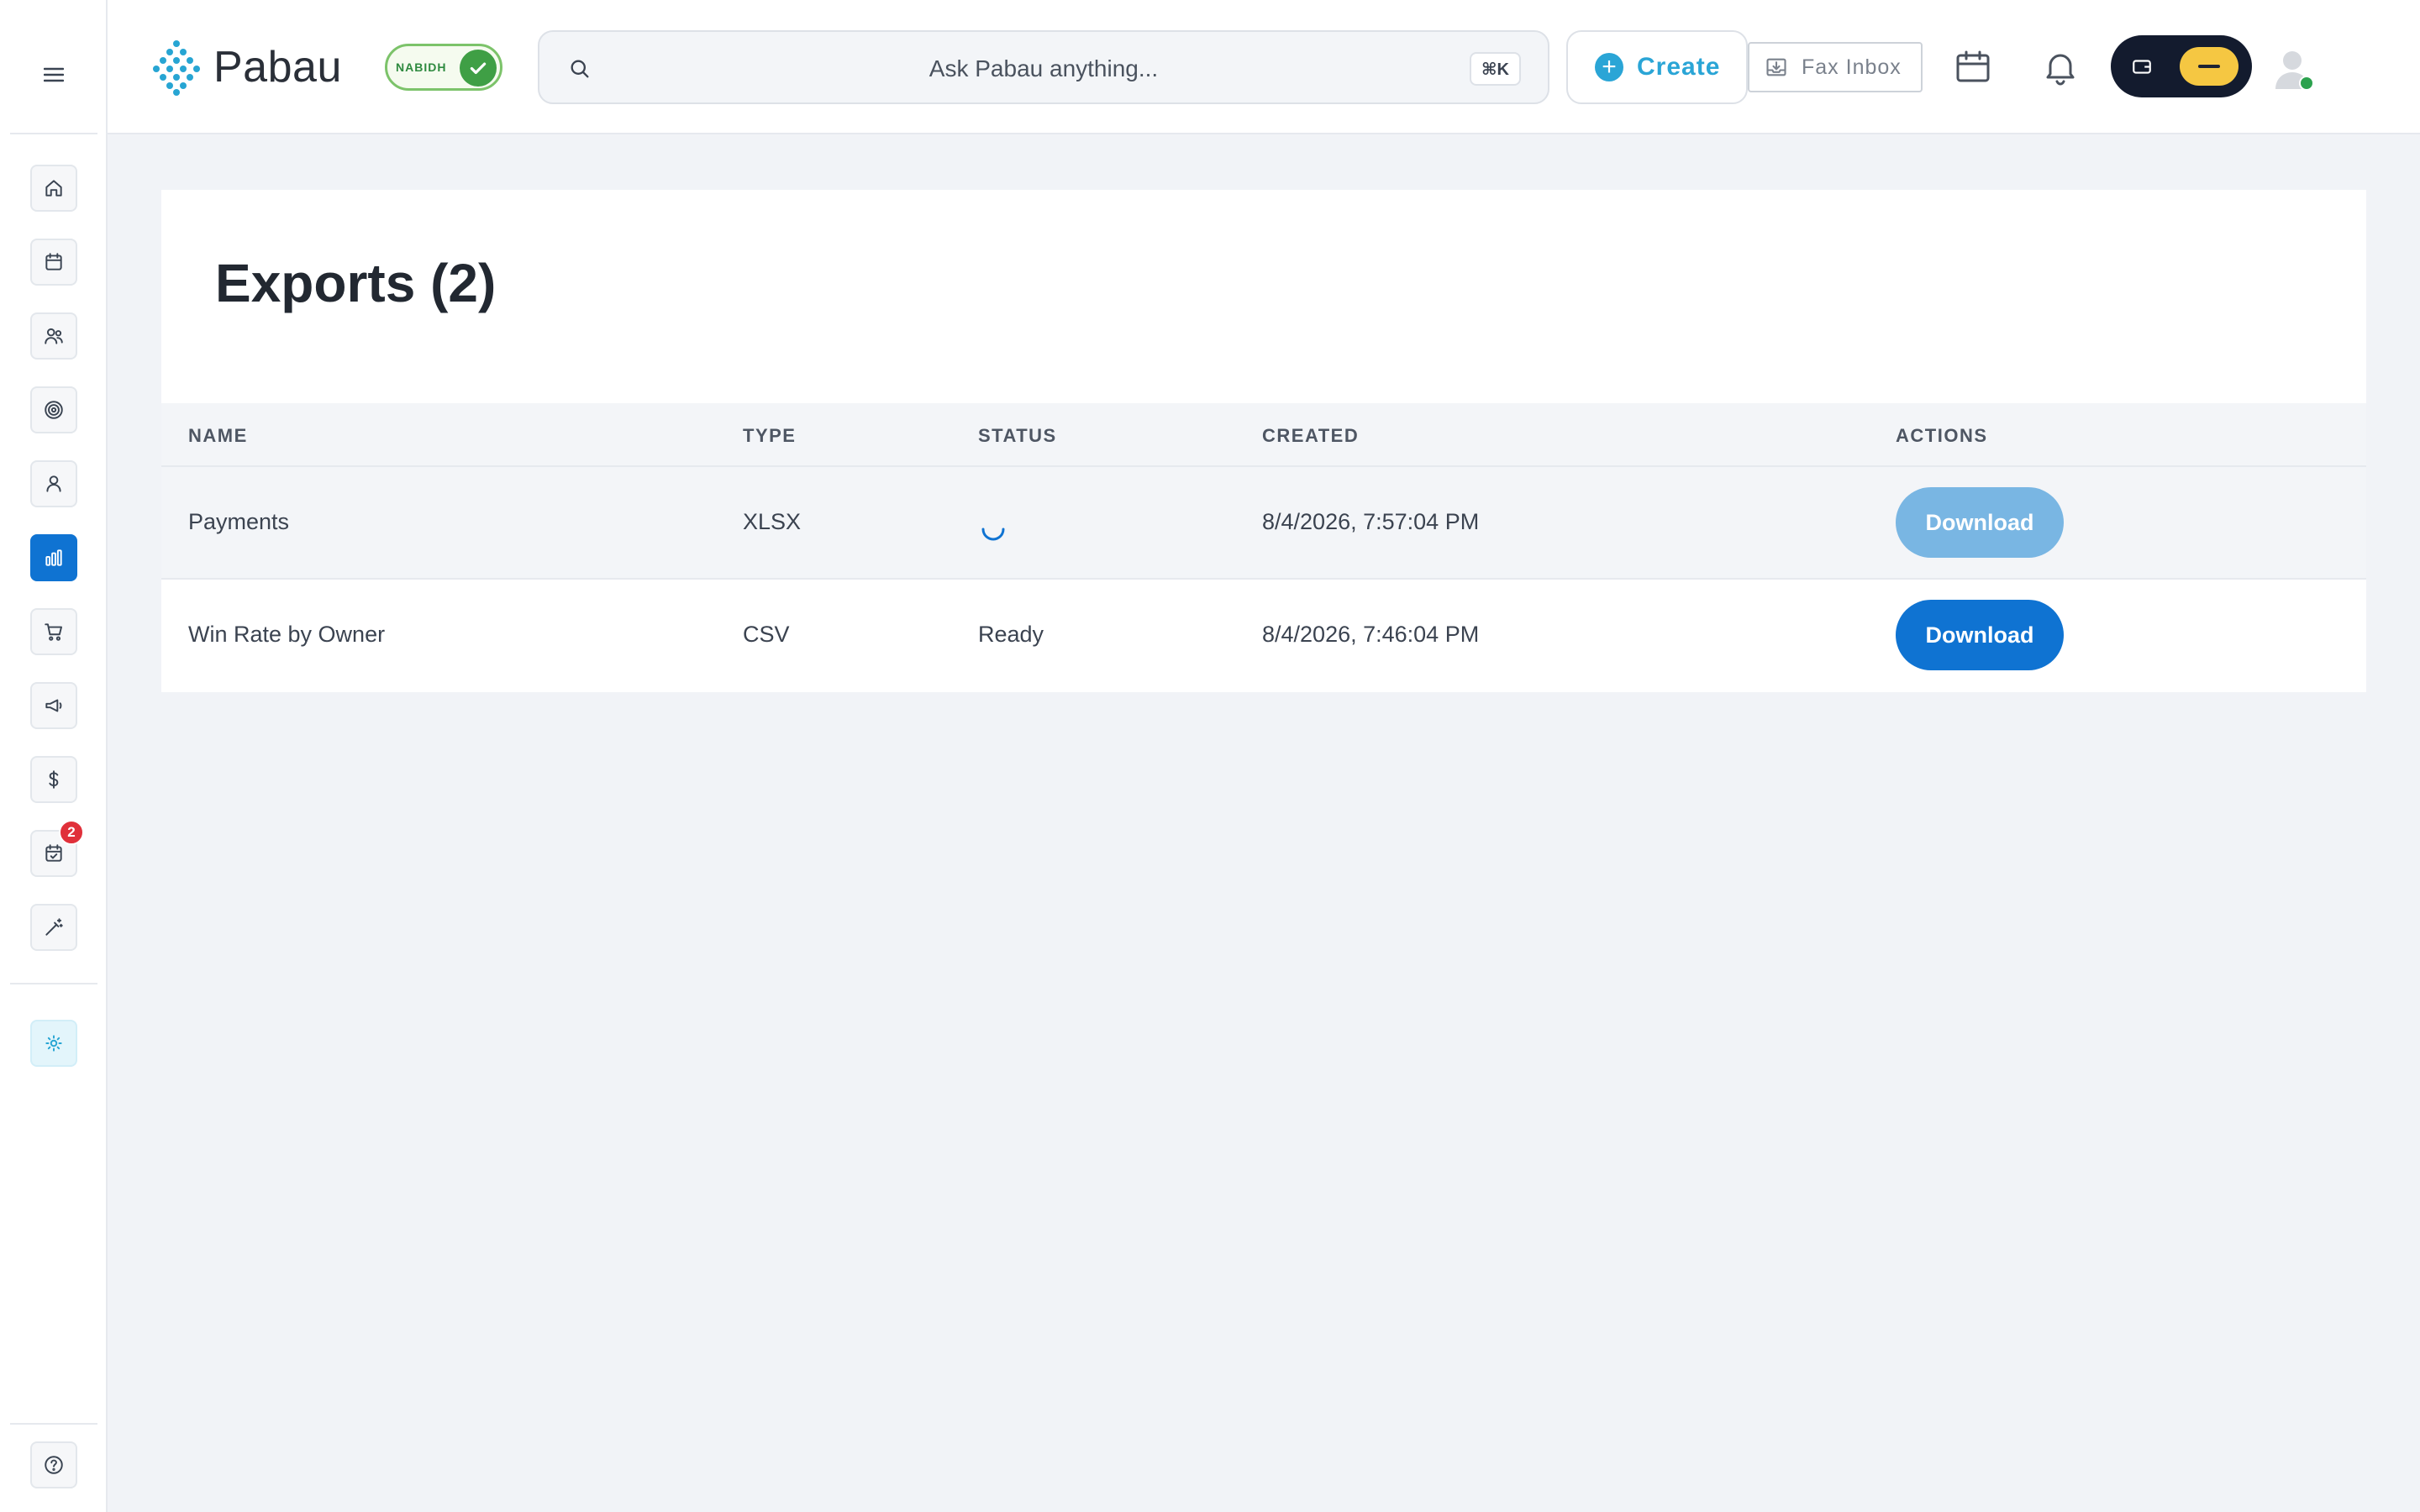  I want to click on column-header-type: TYPE, so click(770, 435).